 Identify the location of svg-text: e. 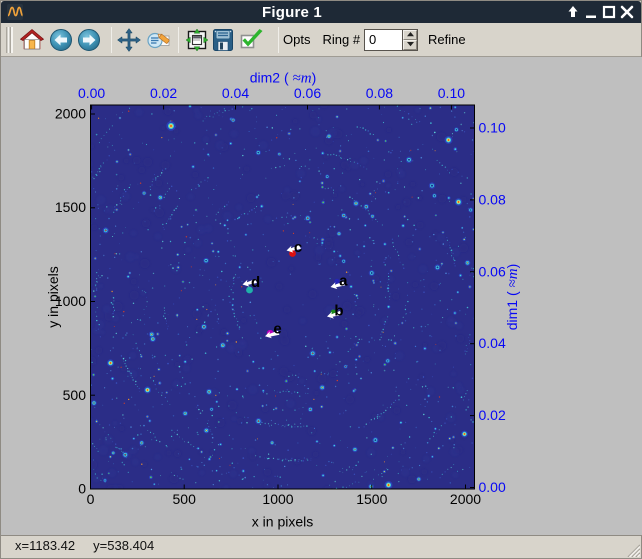
(277, 329).